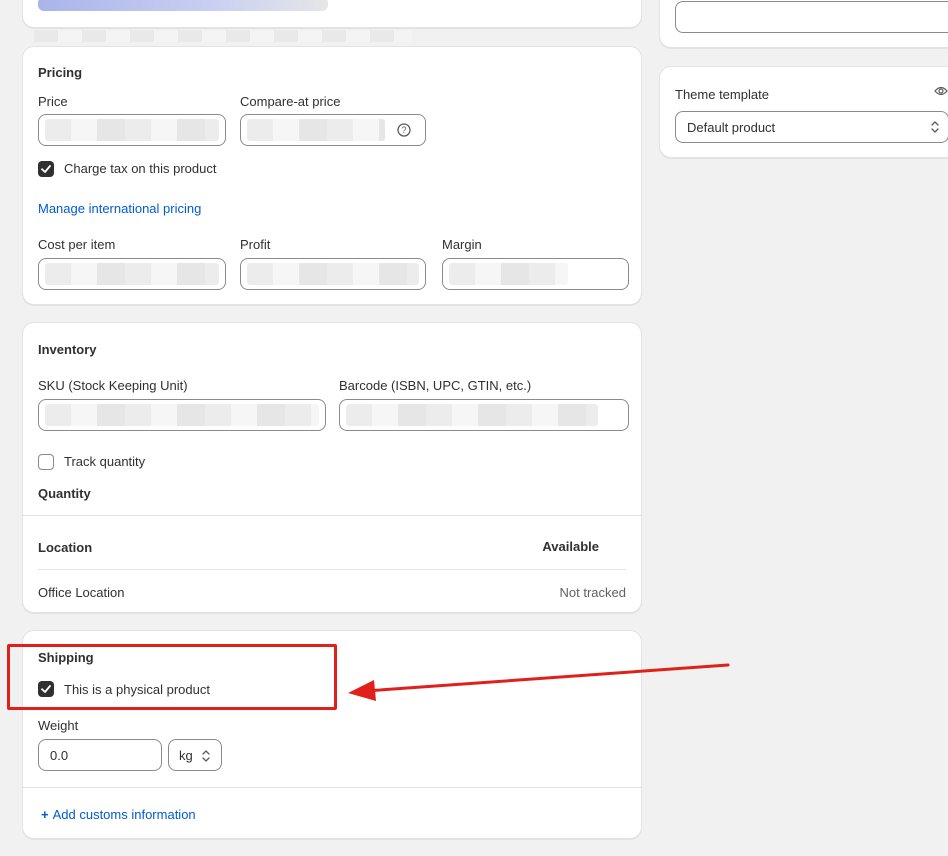 Image resolution: width=948 pixels, height=856 pixels. What do you see at coordinates (333, 130) in the screenshot?
I see `compare-at-price-input: ?` at bounding box center [333, 130].